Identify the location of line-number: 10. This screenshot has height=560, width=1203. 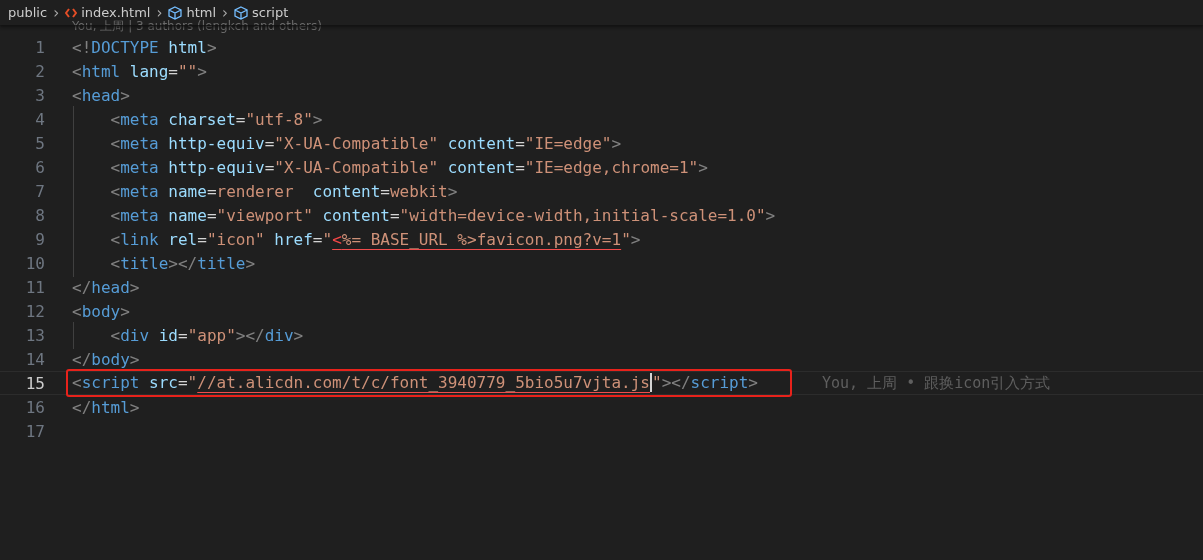
(34, 263).